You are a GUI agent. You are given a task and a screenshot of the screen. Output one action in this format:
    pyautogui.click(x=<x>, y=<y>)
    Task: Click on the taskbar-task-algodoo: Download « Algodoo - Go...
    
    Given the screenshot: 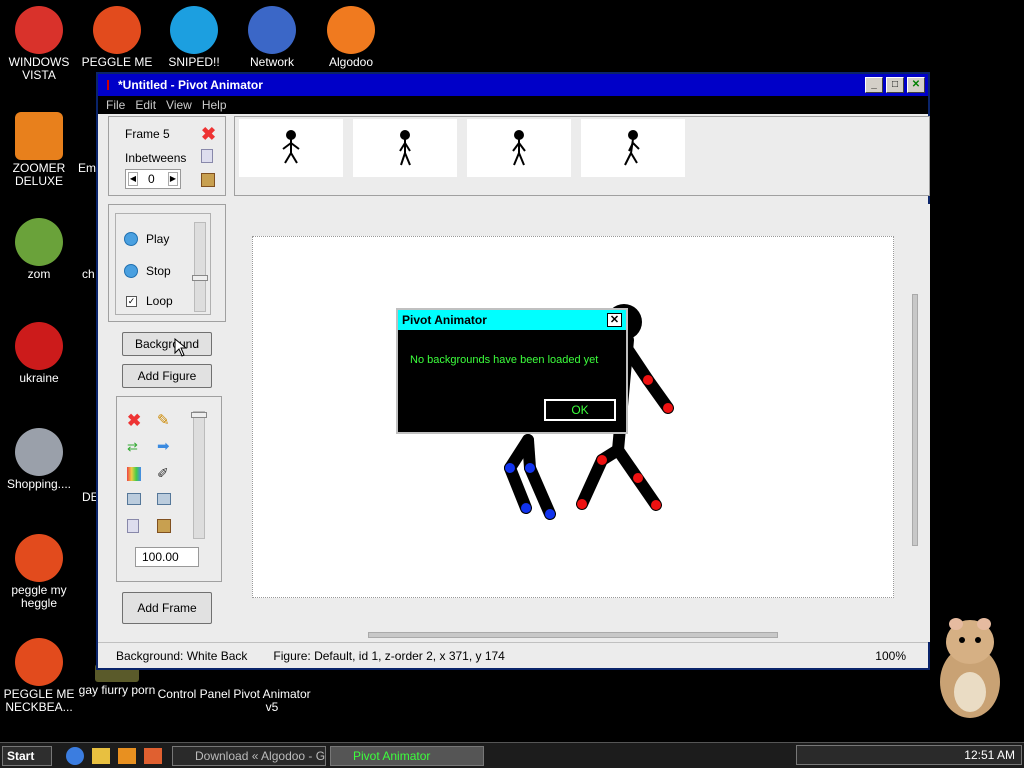 What is the action you would take?
    pyautogui.click(x=249, y=755)
    